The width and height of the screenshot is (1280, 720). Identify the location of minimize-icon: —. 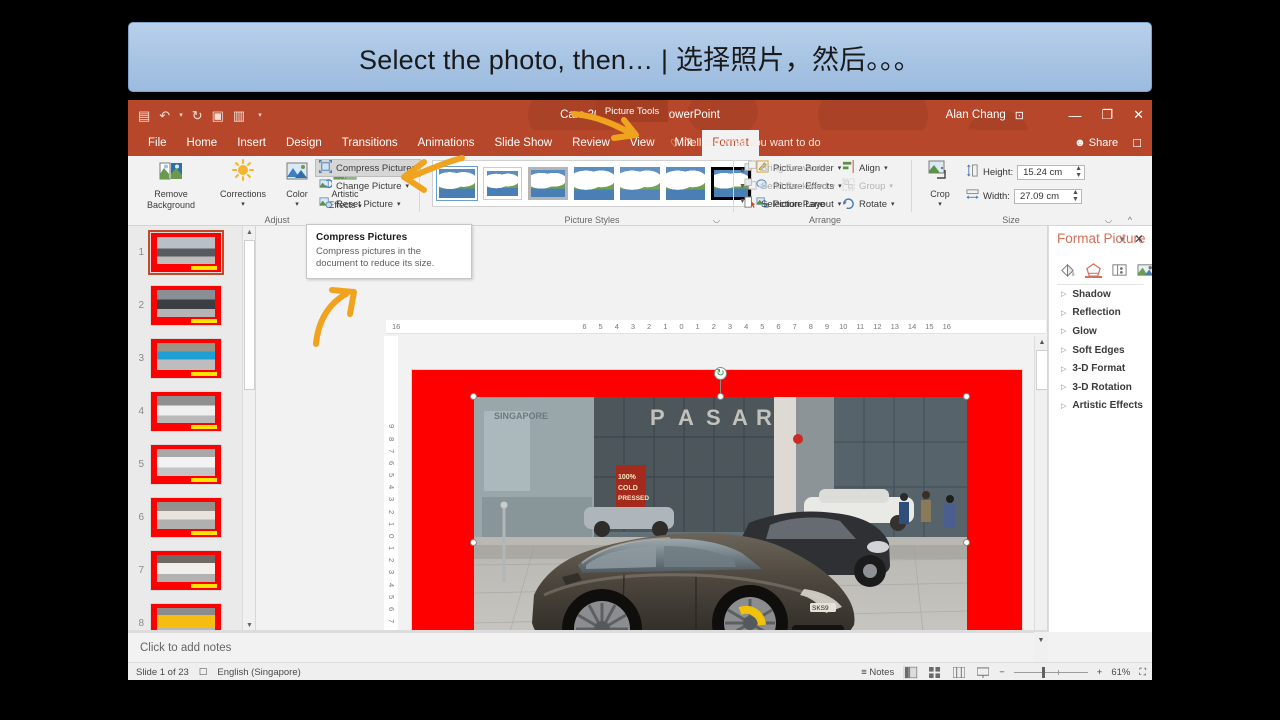
(1074, 115).